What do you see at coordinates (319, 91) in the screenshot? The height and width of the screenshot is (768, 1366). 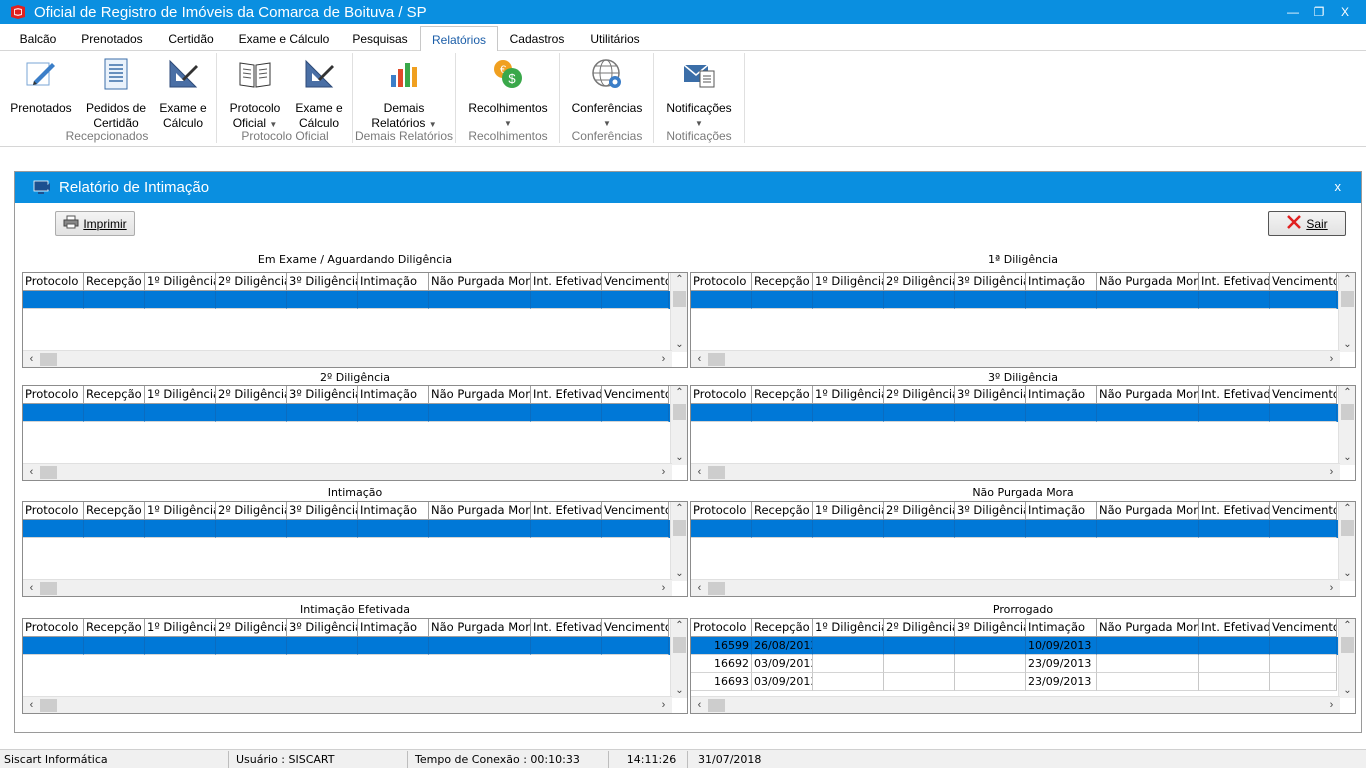 I see `exame-calculo-oficial-button: Exame e Cálculo` at bounding box center [319, 91].